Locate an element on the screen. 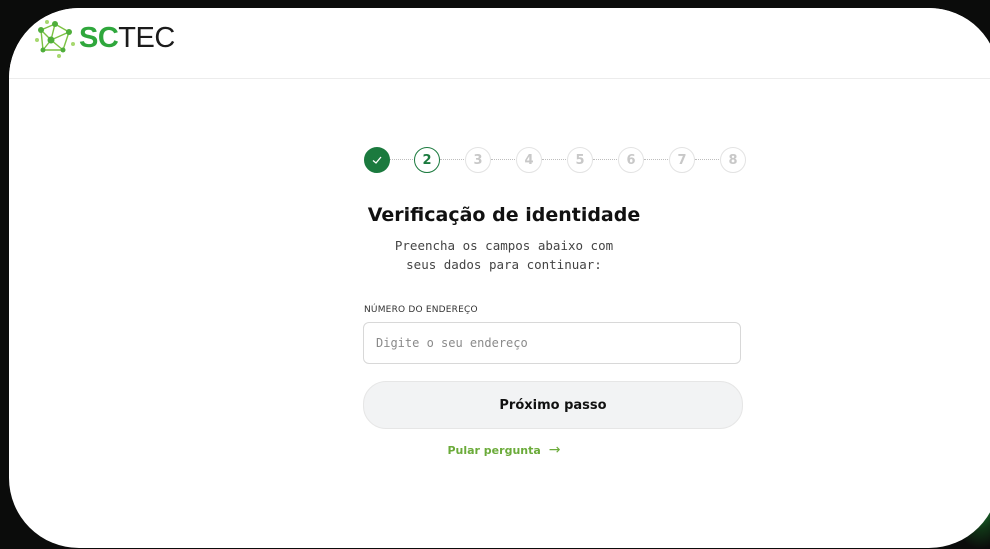 The width and height of the screenshot is (990, 549). skip-question-label: Pular pergunta is located at coordinates (494, 450).